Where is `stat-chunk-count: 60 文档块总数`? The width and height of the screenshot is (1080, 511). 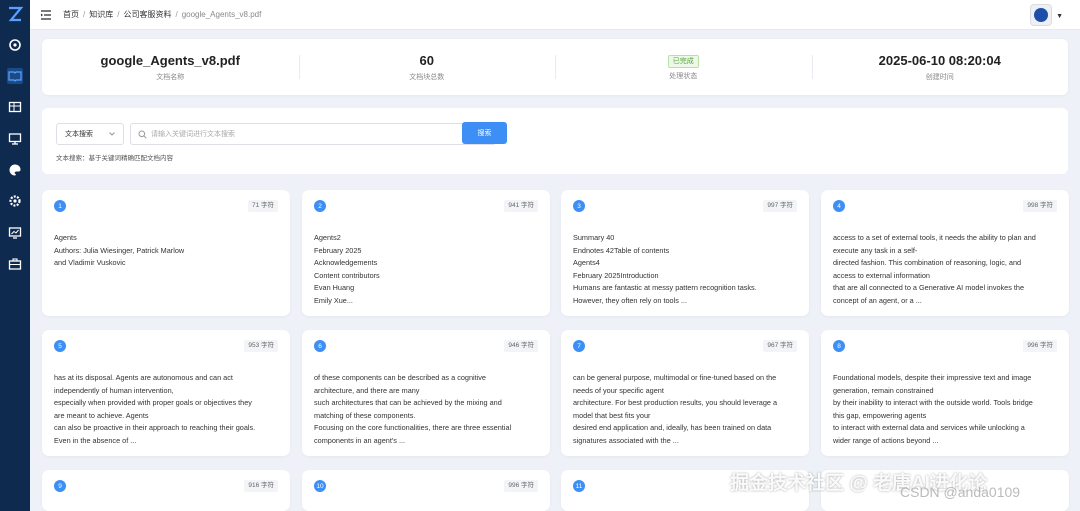 stat-chunk-count: 60 文档块总数 is located at coordinates (427, 67).